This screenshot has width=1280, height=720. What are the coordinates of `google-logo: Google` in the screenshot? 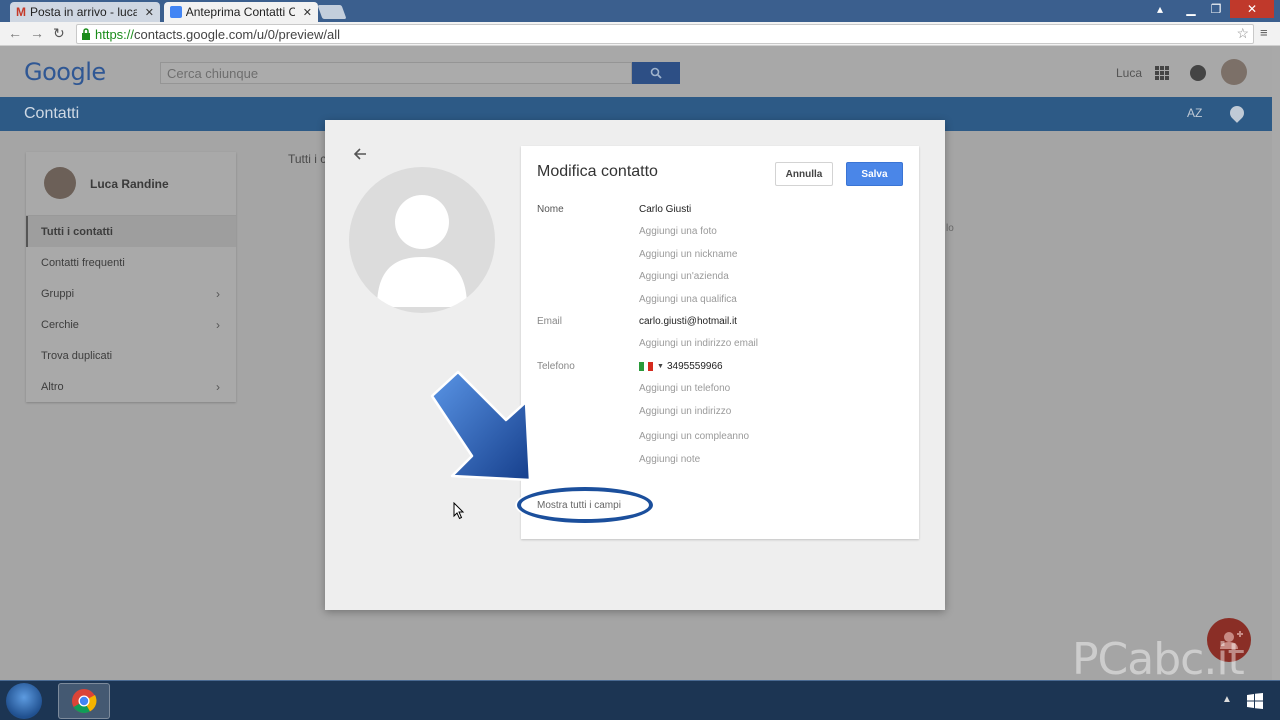 It's located at (65, 72).